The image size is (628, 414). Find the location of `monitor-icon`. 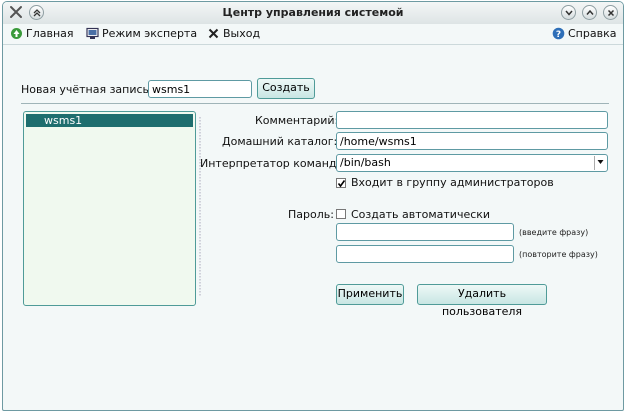

monitor-icon is located at coordinates (92, 33).